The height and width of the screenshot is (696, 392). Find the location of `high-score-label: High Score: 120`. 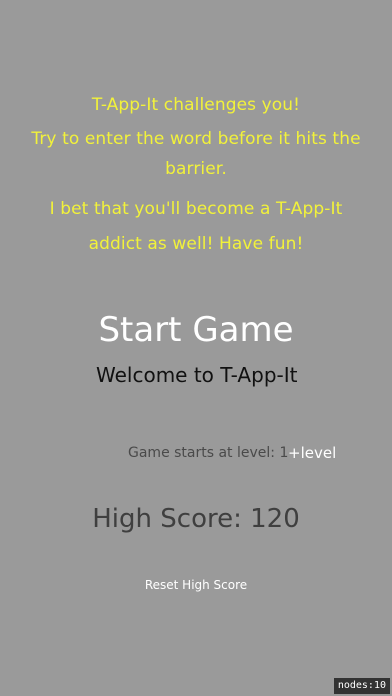

high-score-label: High Score: 120 is located at coordinates (196, 519).